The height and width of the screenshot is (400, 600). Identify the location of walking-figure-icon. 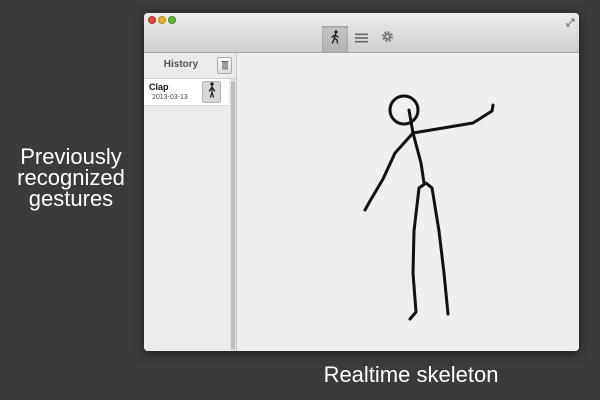
(335, 39).